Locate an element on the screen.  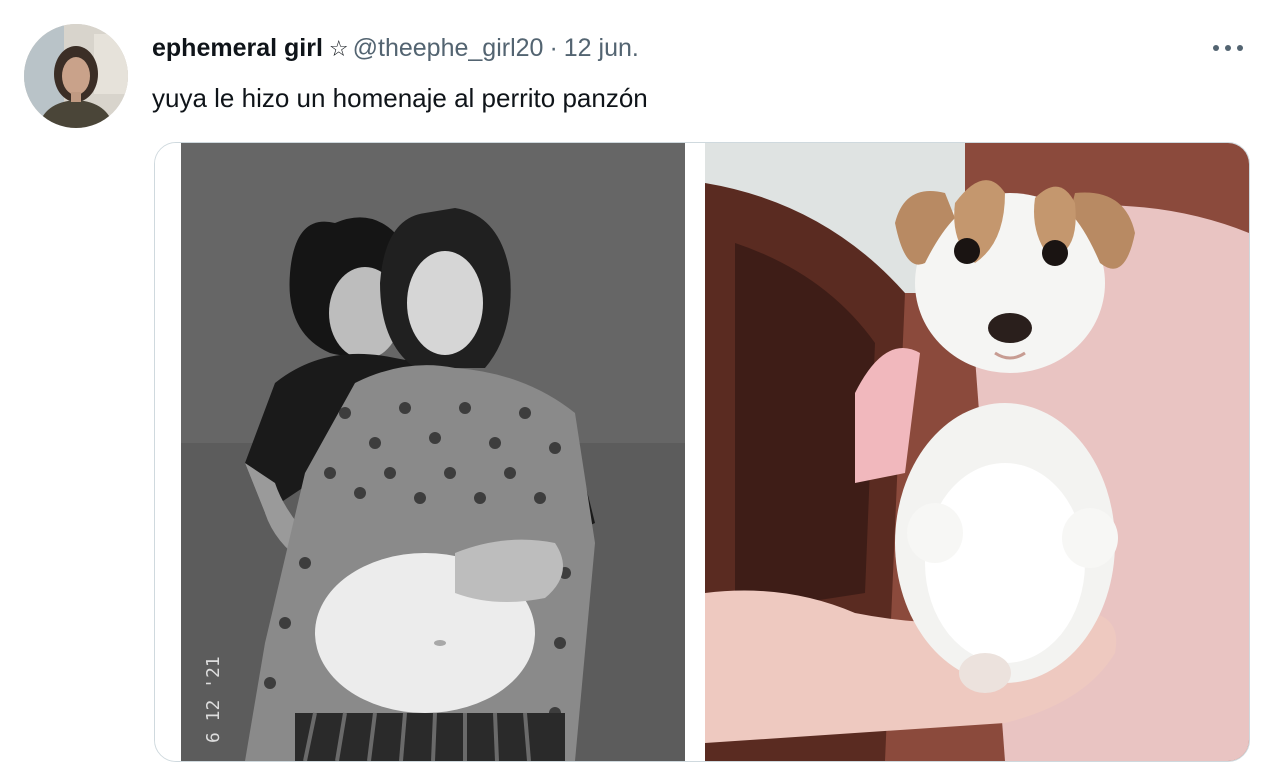
display-name: ephemeral girl is located at coordinates (237, 48).